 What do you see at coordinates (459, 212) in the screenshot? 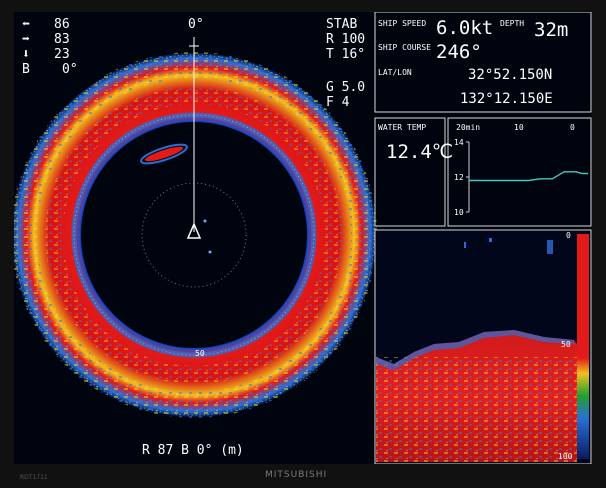
I see `graph-y-label-10: 10` at bounding box center [459, 212].